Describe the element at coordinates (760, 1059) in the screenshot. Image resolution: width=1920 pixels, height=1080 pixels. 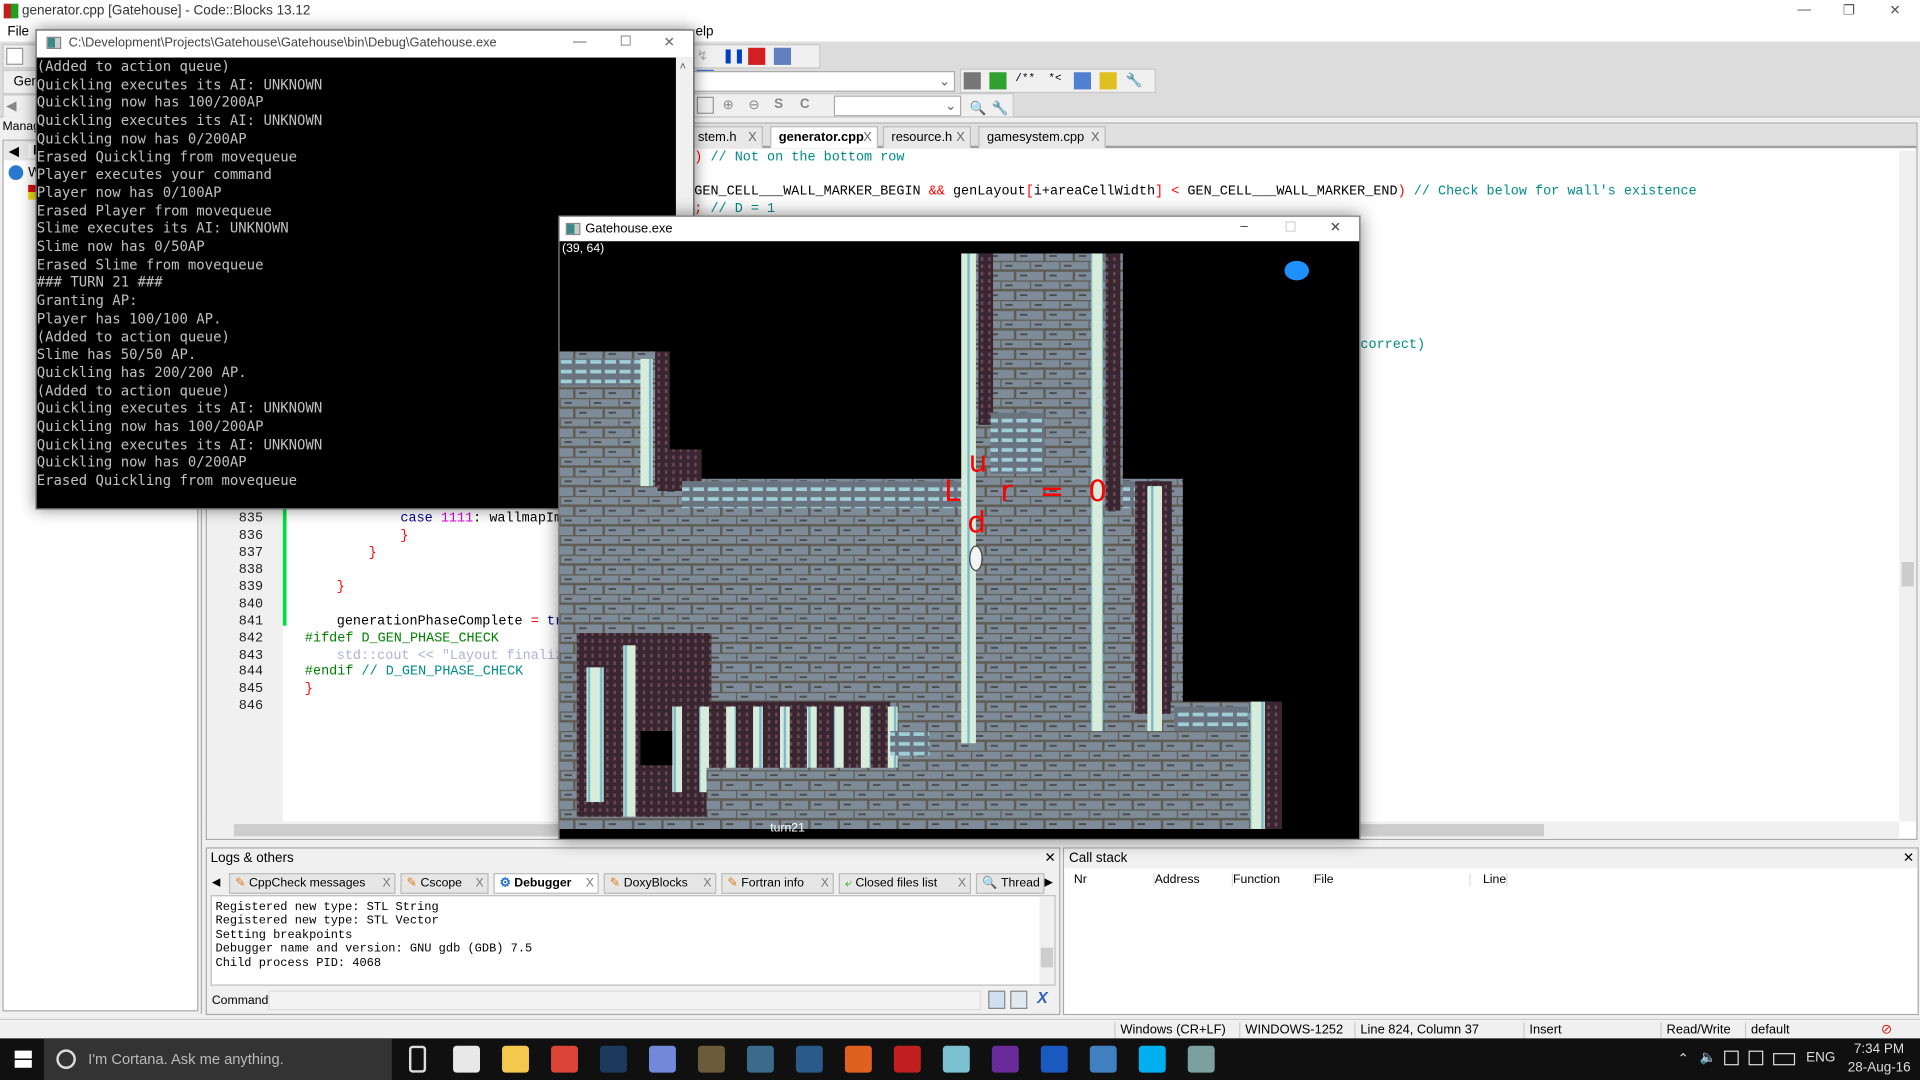
I see `app-blue-head-icon` at that location.